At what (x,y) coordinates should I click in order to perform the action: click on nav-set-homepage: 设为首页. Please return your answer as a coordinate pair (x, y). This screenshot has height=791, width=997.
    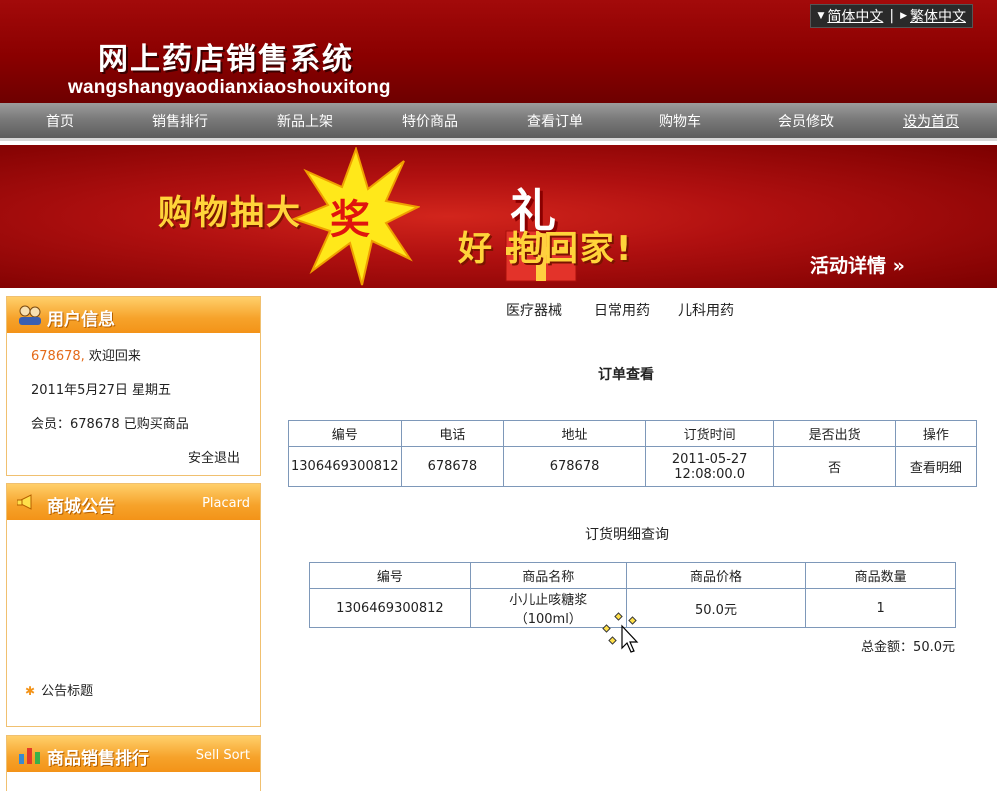
    Looking at the image, I should click on (931, 121).